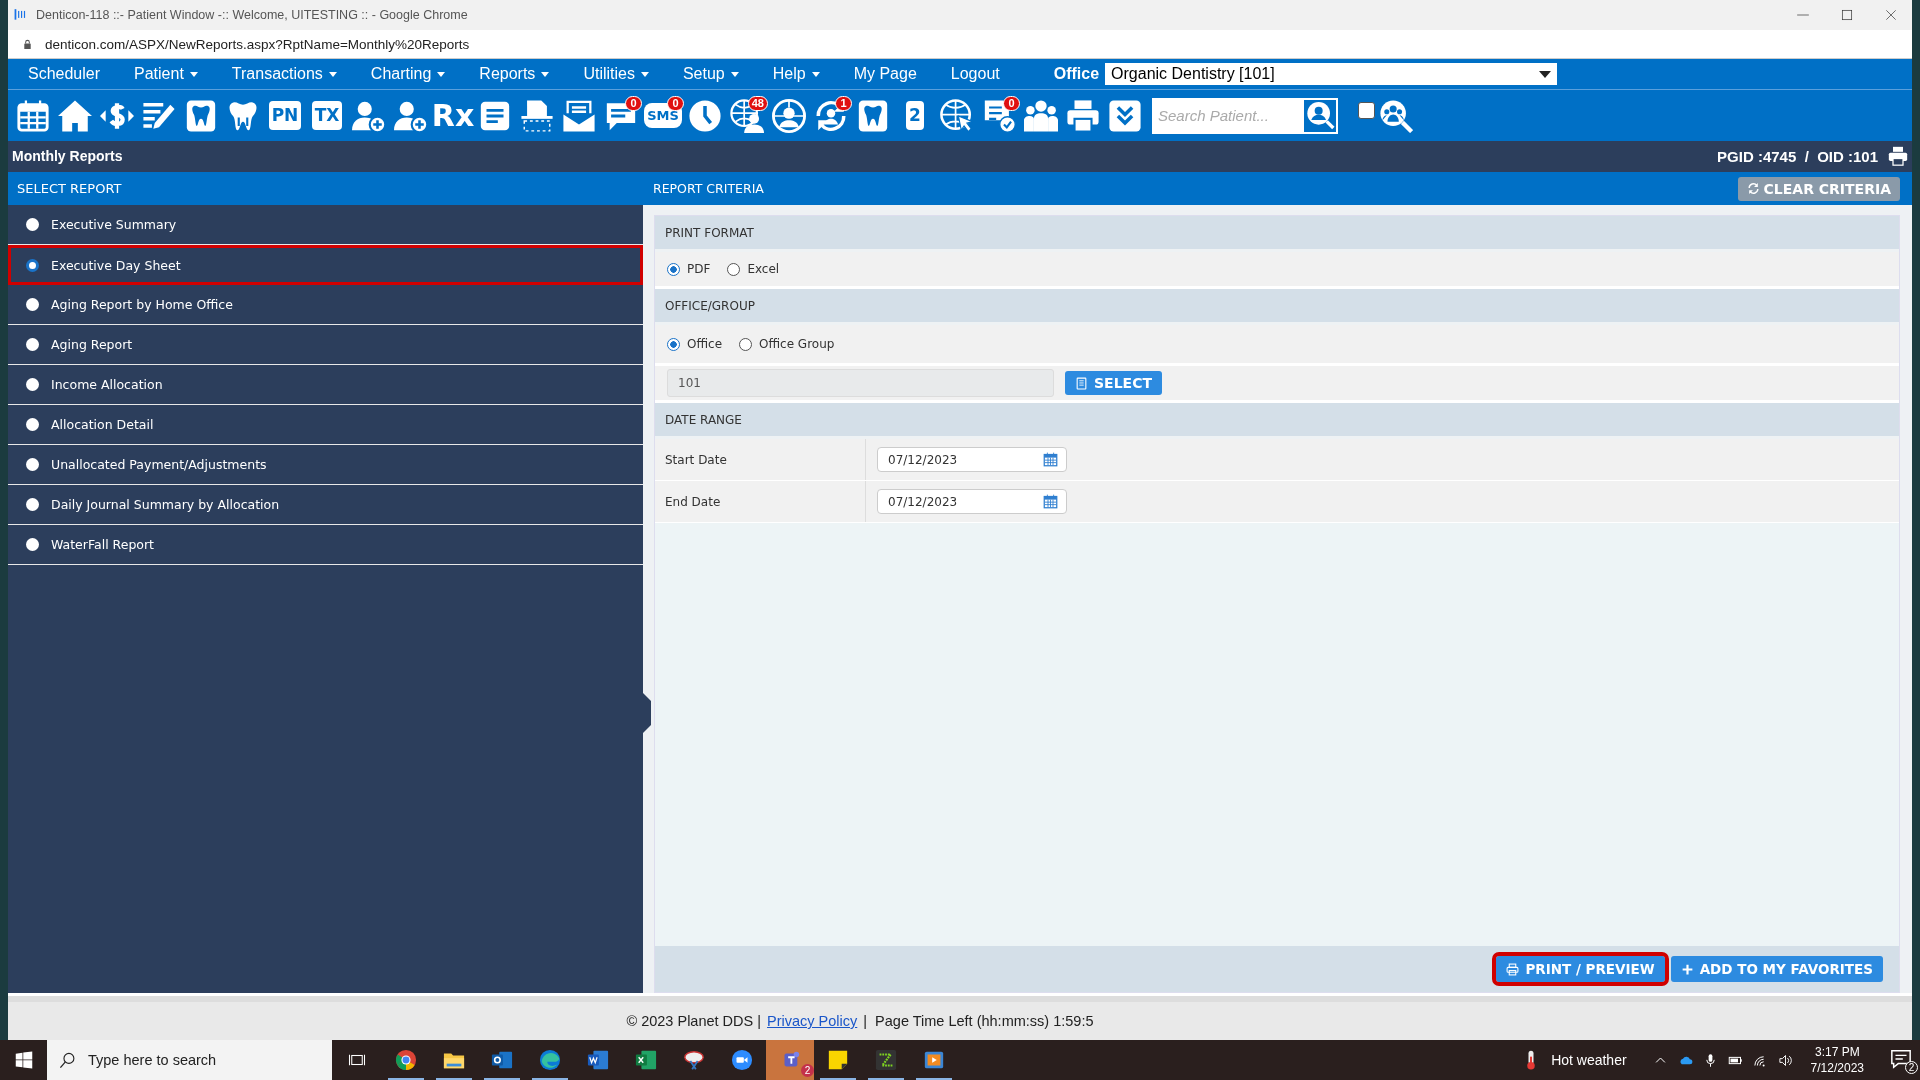  What do you see at coordinates (75, 115) in the screenshot?
I see `home-icon` at bounding box center [75, 115].